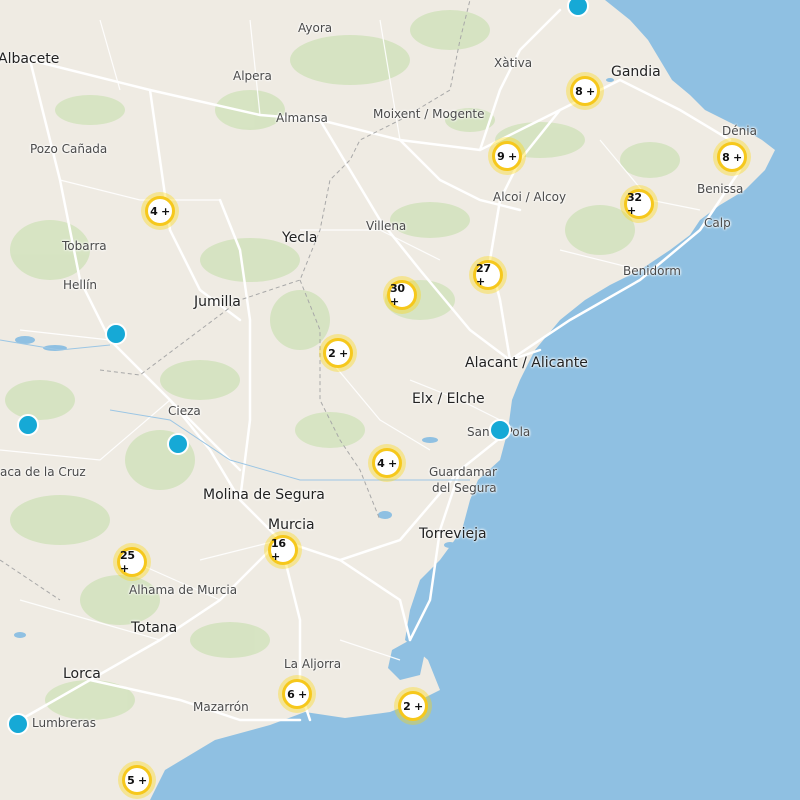 The width and height of the screenshot is (800, 800). Describe the element at coordinates (278, 550) in the screenshot. I see `cluster-count: 16 +` at that location.